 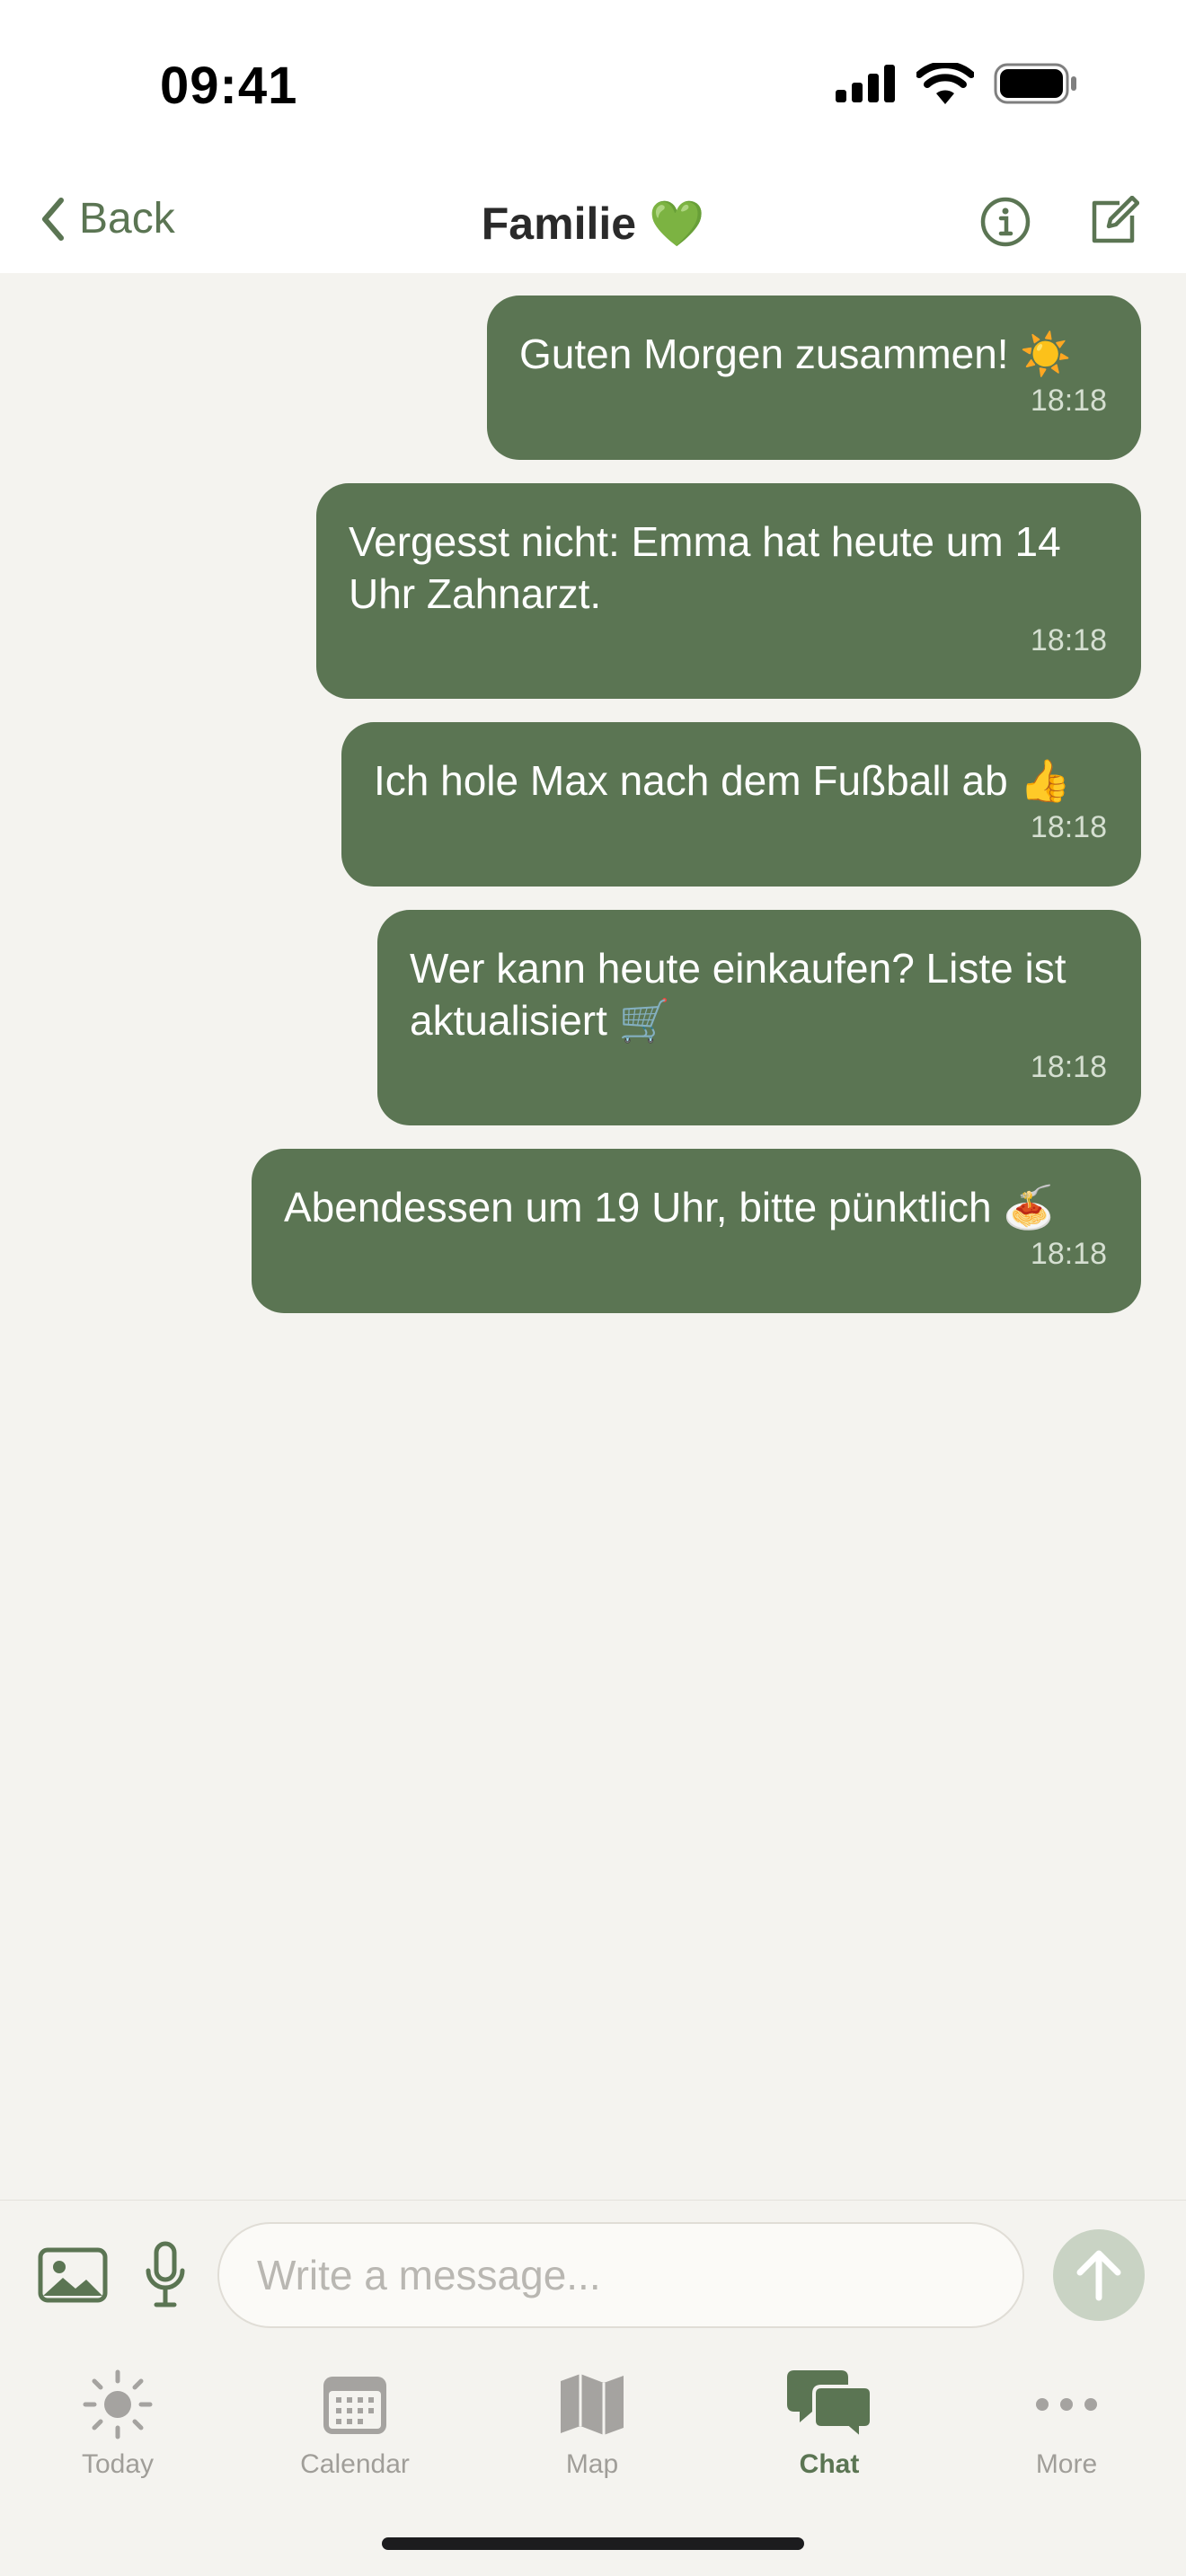 What do you see at coordinates (1066, 2423) in the screenshot?
I see `tab-more: More` at bounding box center [1066, 2423].